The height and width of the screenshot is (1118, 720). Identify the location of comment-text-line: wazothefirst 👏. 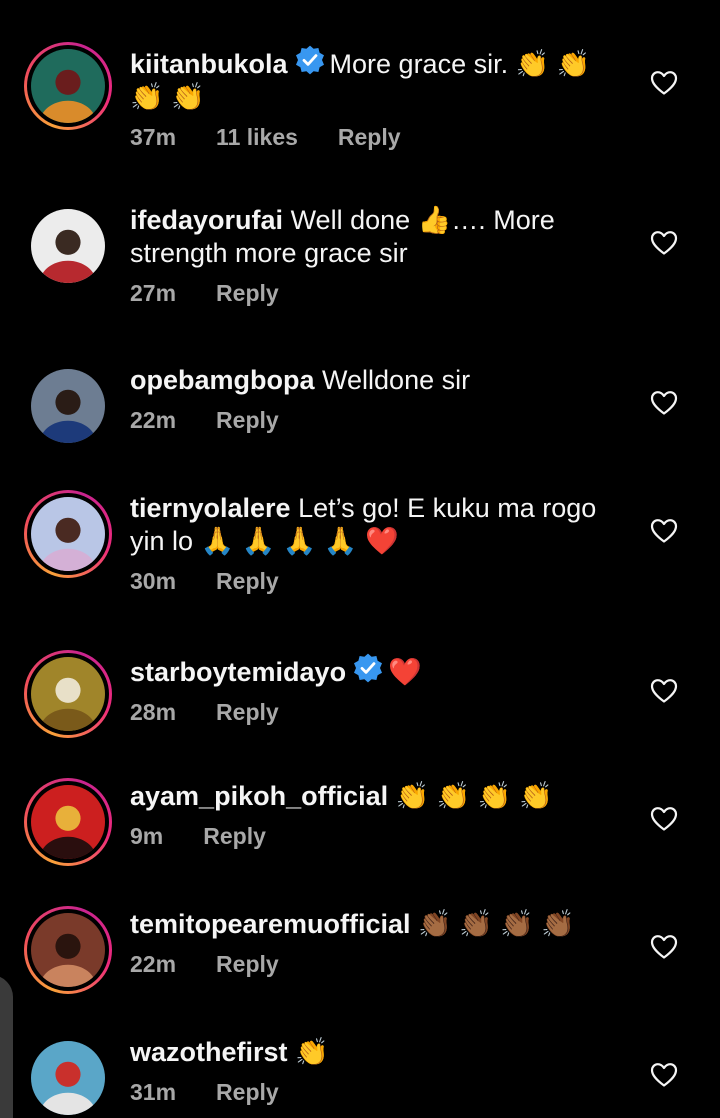
(380, 1052).